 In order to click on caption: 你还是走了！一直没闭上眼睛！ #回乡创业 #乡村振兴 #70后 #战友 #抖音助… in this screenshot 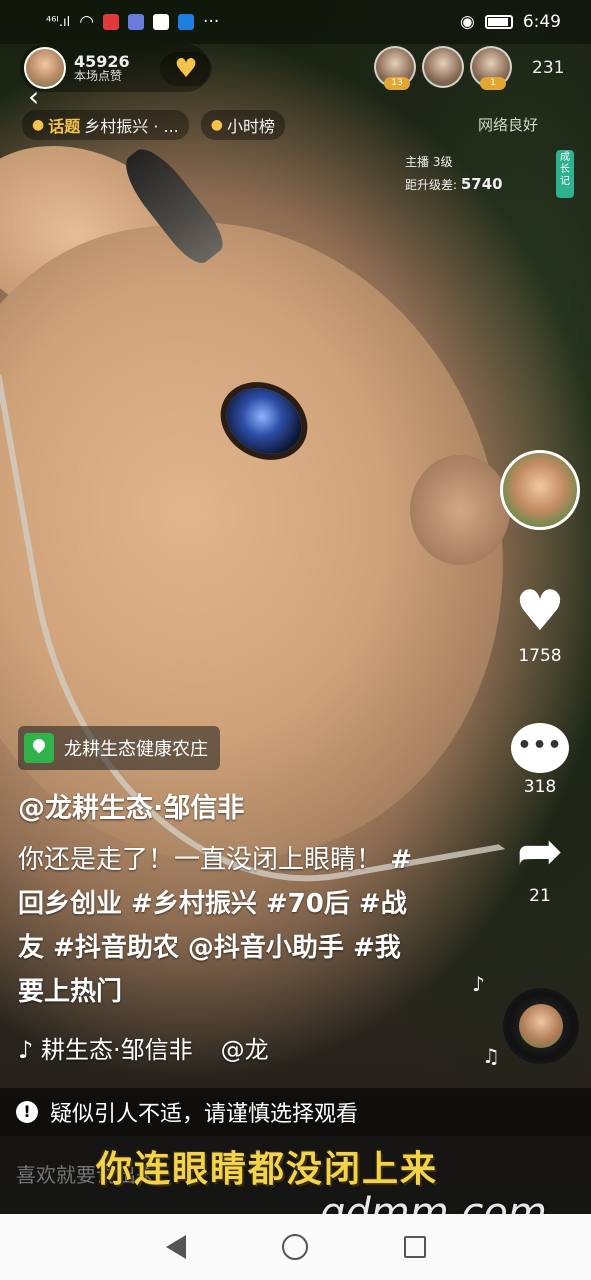, I will do `click(218, 926)`.